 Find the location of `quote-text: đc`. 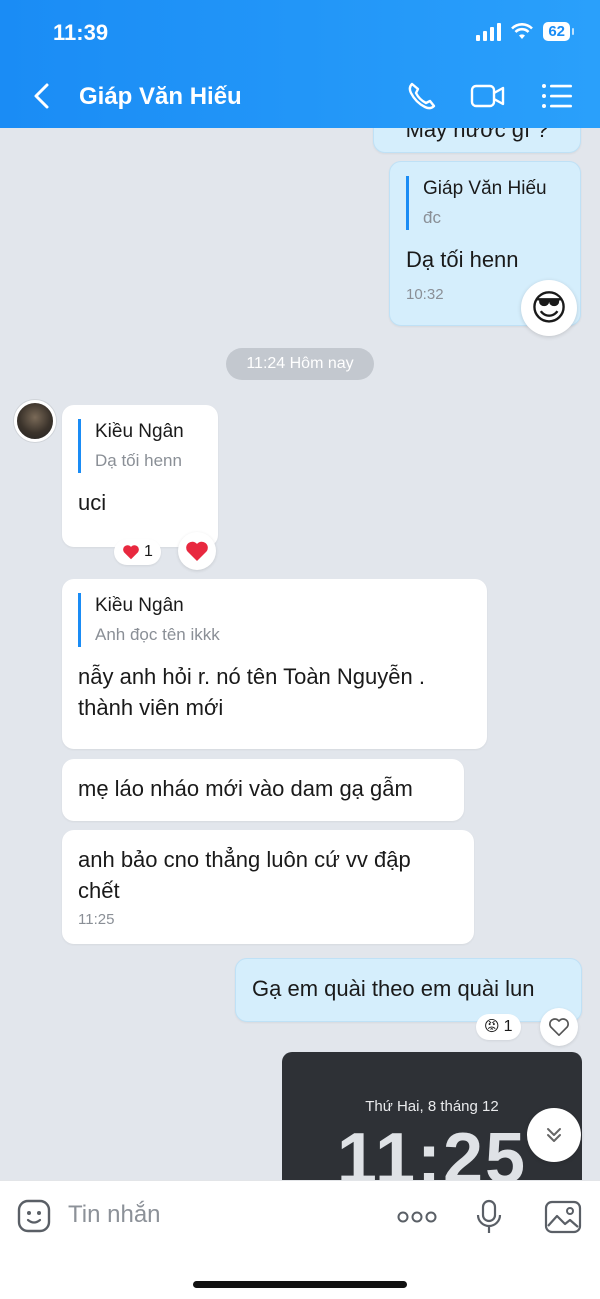

quote-text: đc is located at coordinates (432, 217).